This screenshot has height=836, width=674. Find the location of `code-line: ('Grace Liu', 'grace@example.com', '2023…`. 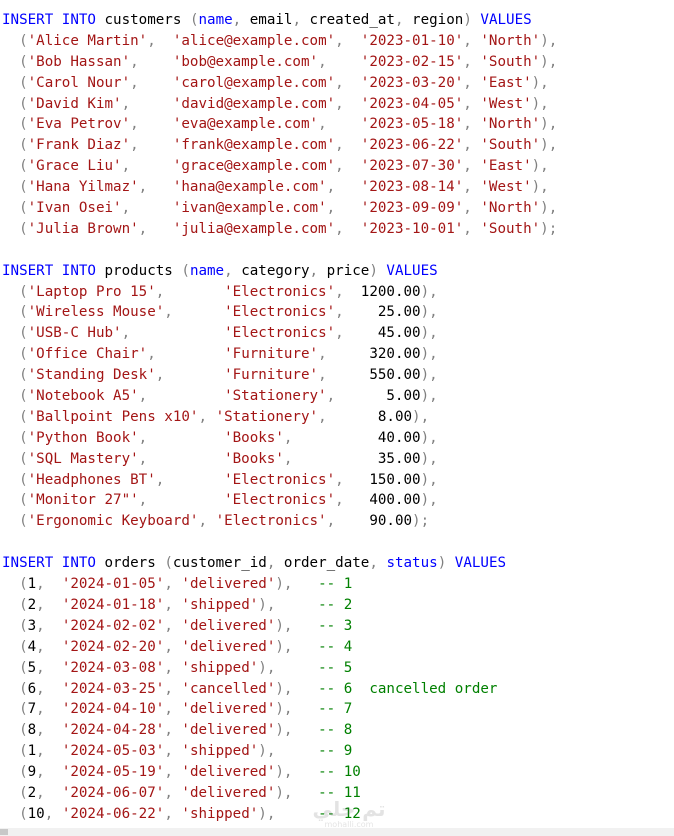

code-line: ('Grace Liu', 'grace@example.com', '2023… is located at coordinates (338, 166).